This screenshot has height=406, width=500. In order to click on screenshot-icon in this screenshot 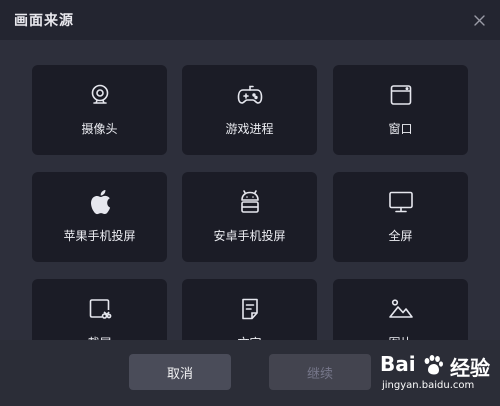, I will do `click(100, 309)`.